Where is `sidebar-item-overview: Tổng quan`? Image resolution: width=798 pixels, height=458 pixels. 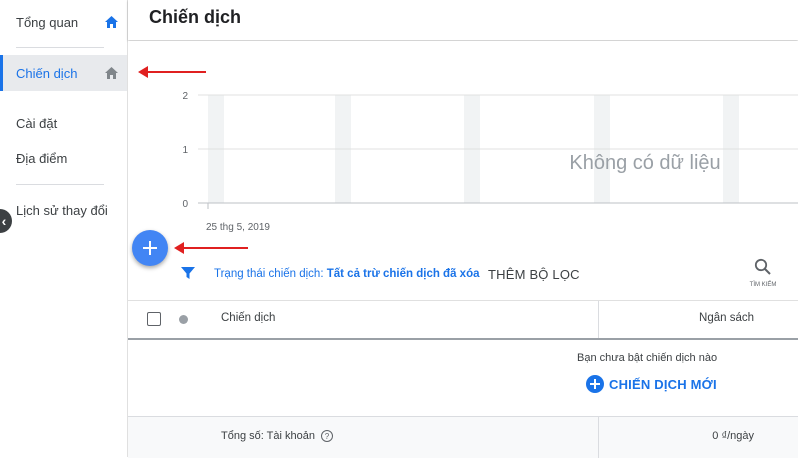 sidebar-item-overview: Tổng quan is located at coordinates (63, 22).